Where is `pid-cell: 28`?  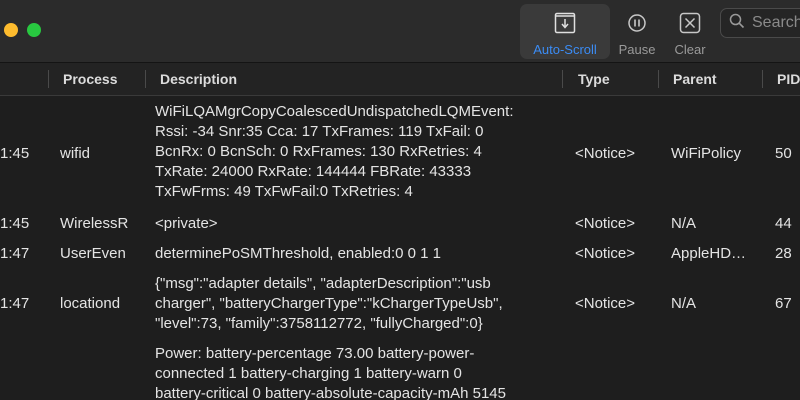
pid-cell: 28 is located at coordinates (783, 253).